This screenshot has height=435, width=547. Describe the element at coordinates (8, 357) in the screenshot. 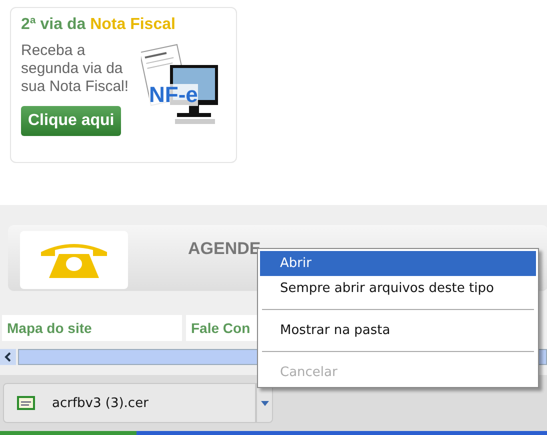

I see `scroll-left-icon` at that location.